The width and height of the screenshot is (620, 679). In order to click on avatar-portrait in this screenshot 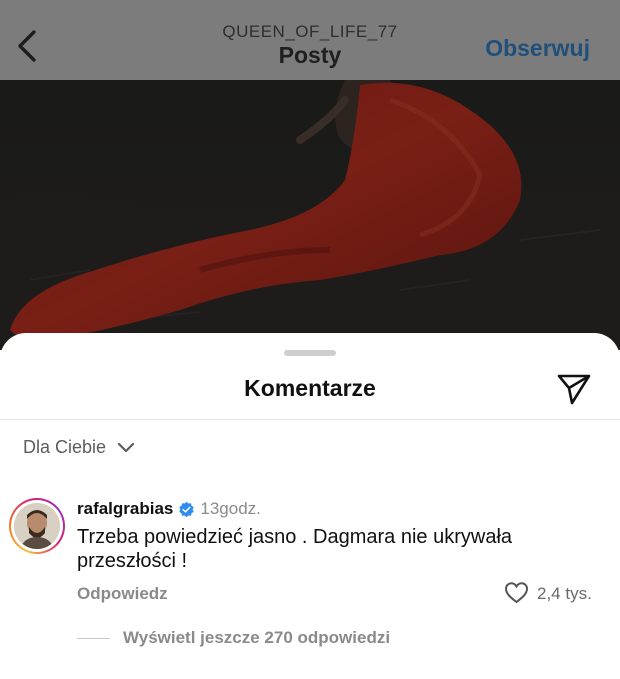, I will do `click(37, 526)`.